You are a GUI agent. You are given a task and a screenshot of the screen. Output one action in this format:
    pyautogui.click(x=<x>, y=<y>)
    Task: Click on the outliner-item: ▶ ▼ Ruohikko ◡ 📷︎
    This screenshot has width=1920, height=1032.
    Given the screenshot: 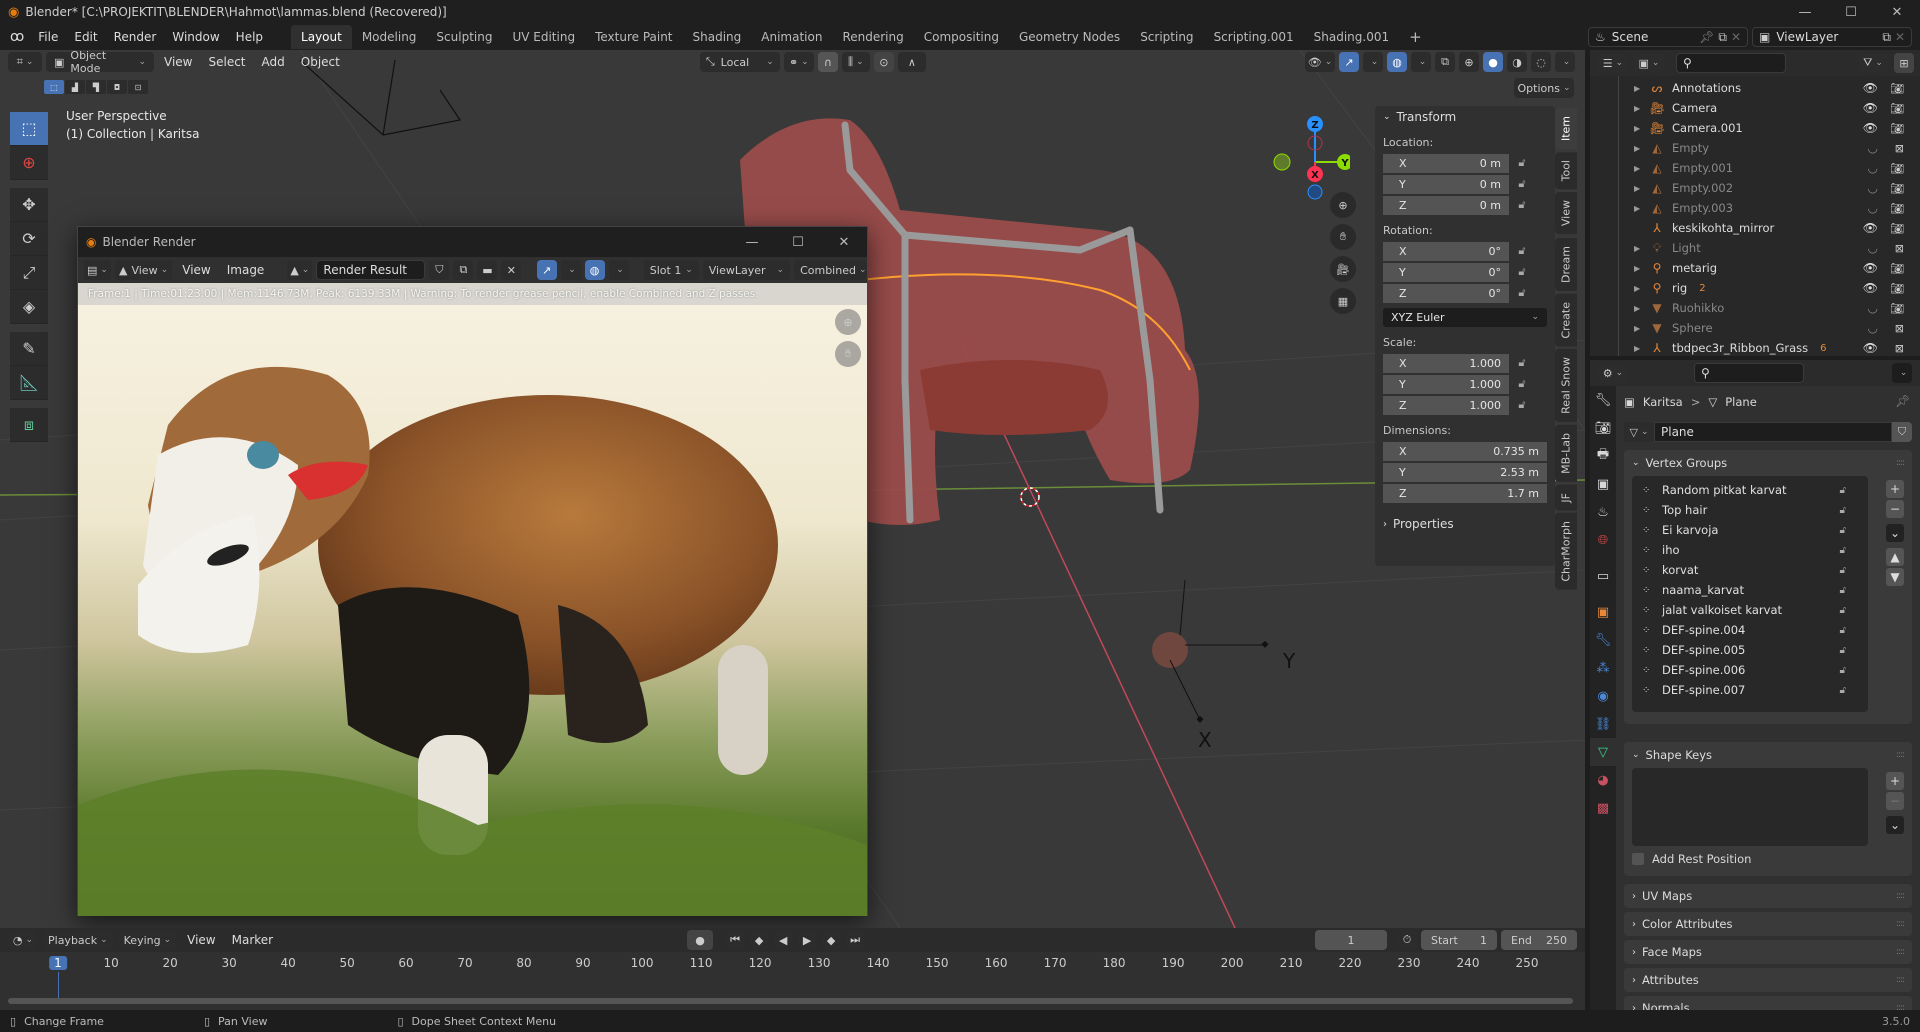 What is the action you would take?
    pyautogui.click(x=1755, y=308)
    